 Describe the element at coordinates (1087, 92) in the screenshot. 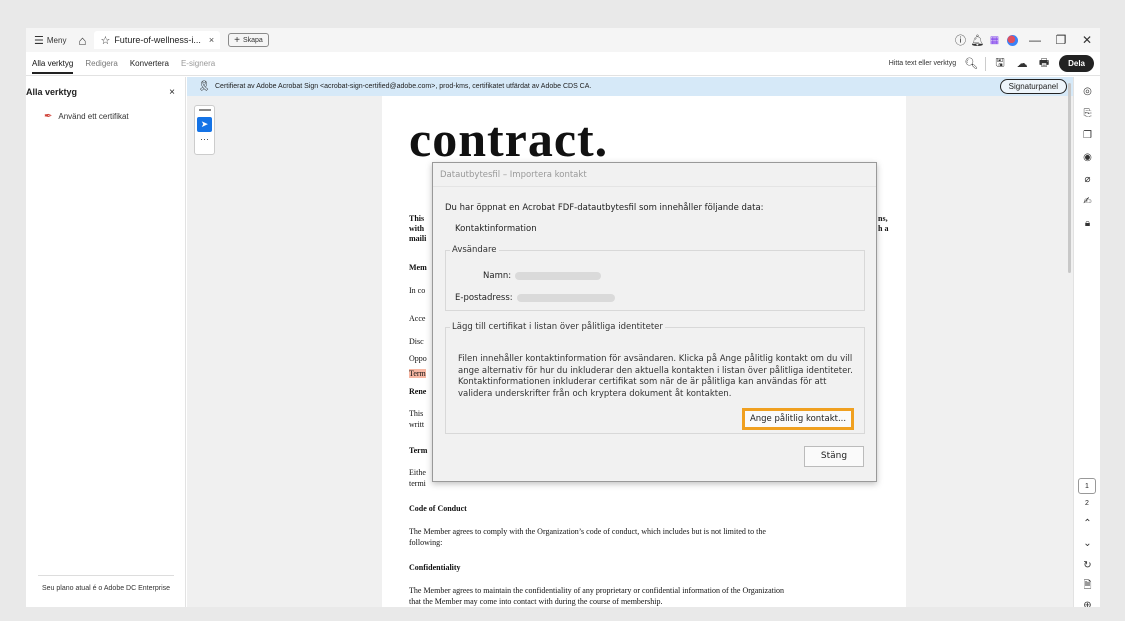

I see `comment-icon: ◎` at that location.